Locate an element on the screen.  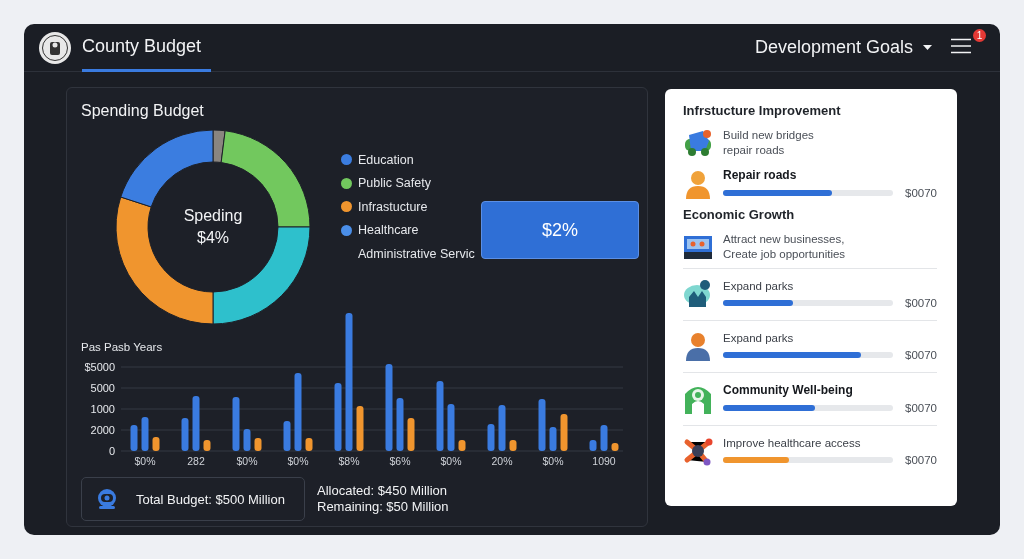
donut-label: $4% is located at coordinates (213, 238).